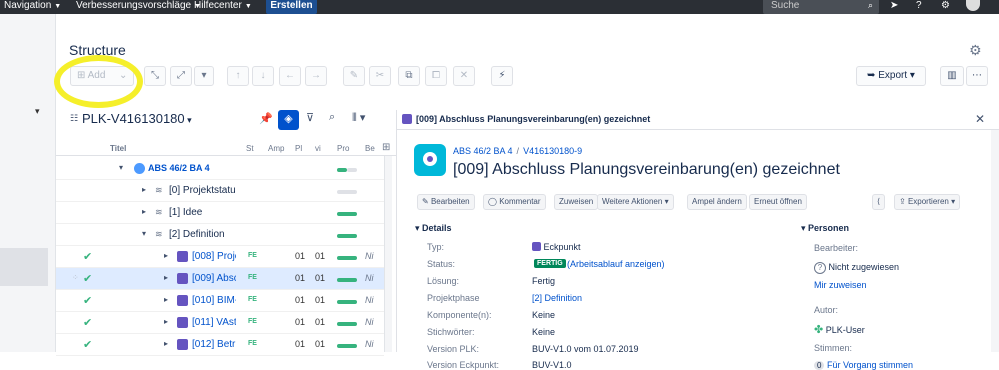 The image size is (999, 370). What do you see at coordinates (919, 5) in the screenshot?
I see `help-icon: ?` at bounding box center [919, 5].